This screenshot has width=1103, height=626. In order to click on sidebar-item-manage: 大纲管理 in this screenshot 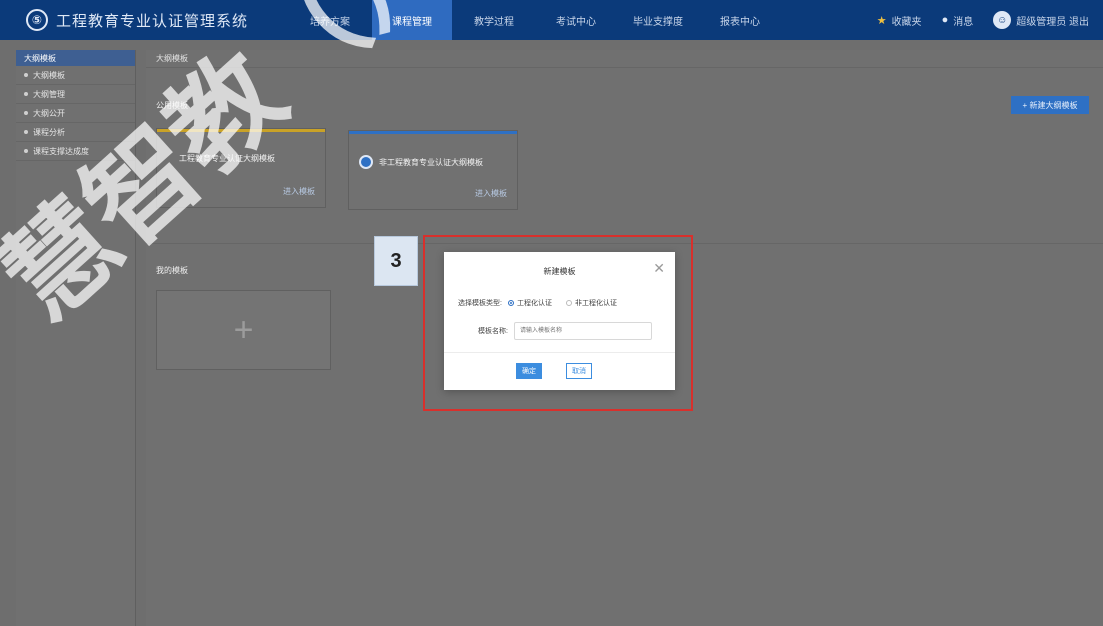, I will do `click(75, 94)`.